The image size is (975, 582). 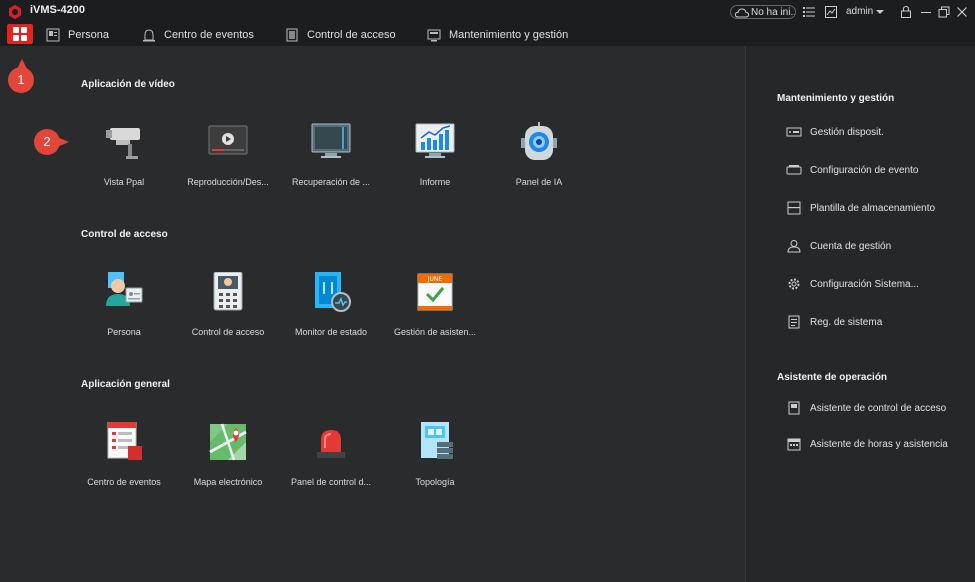 What do you see at coordinates (846, 322) in the screenshot?
I see `maint-item-label: Reg. de sistema` at bounding box center [846, 322].